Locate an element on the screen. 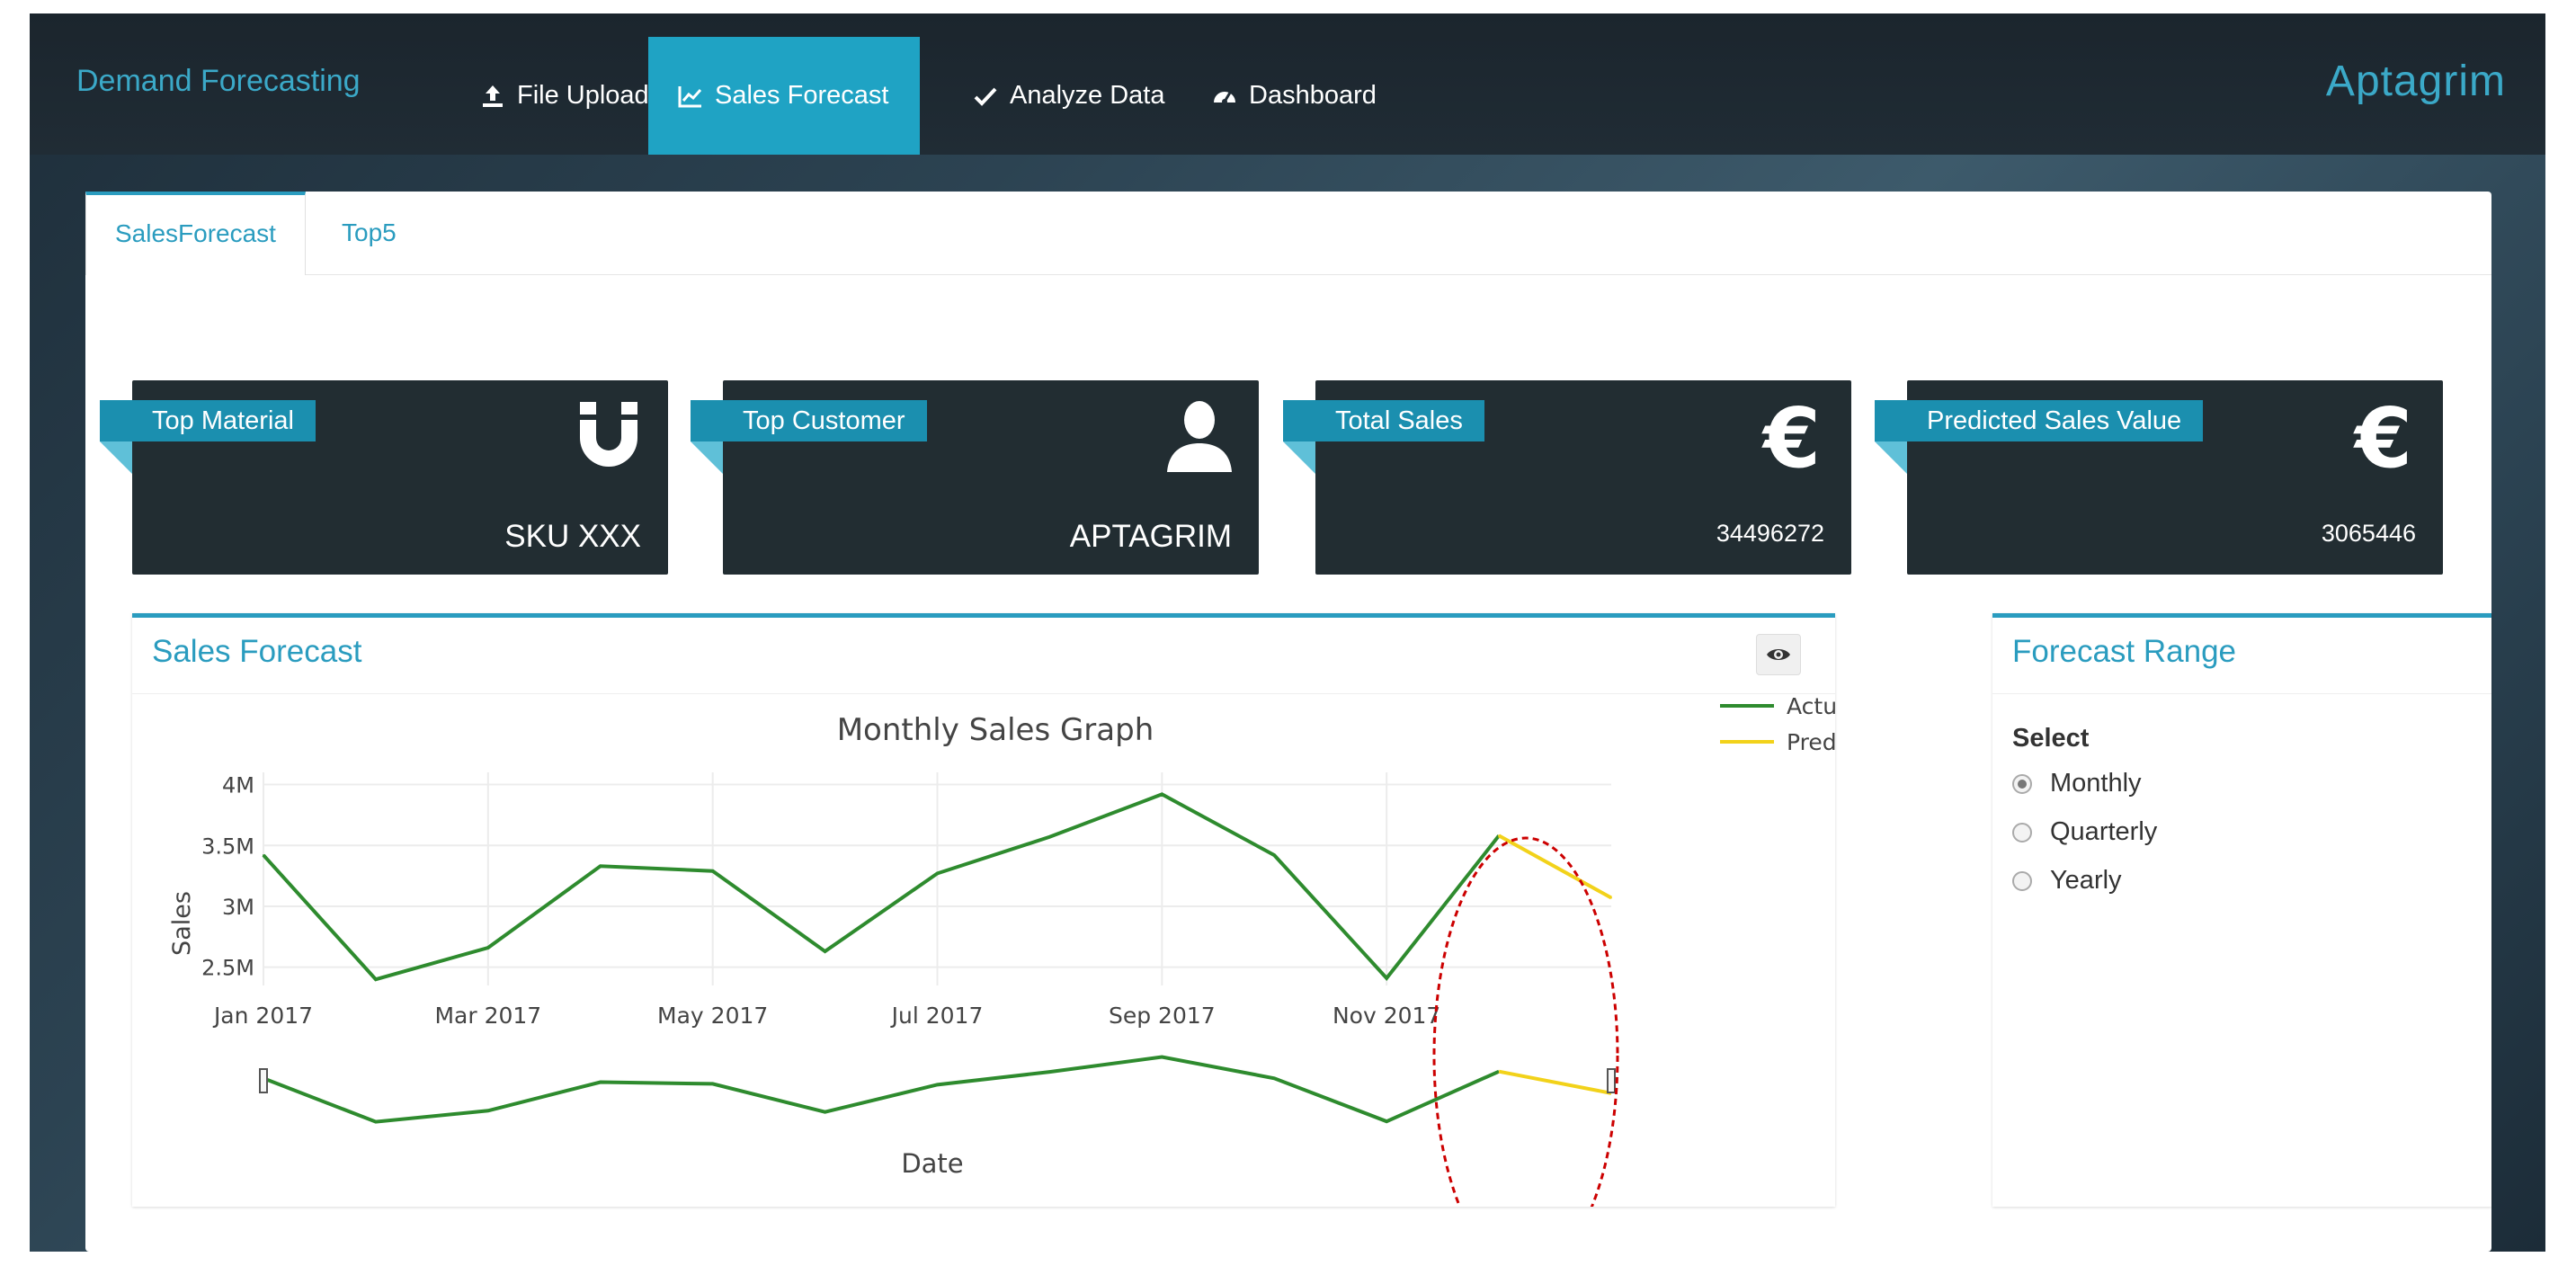 This screenshot has width=2576, height=1266. tab-salesforecast: SalesForecast is located at coordinates (195, 234).